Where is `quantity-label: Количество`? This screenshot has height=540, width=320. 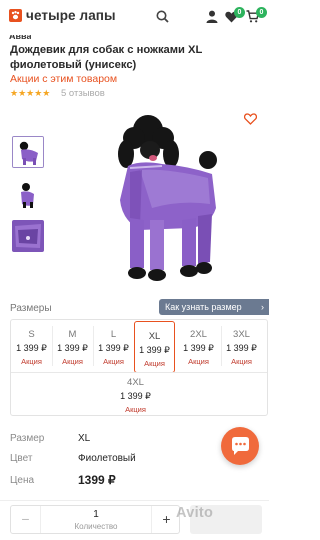
quantity-label: Количество is located at coordinates (96, 526).